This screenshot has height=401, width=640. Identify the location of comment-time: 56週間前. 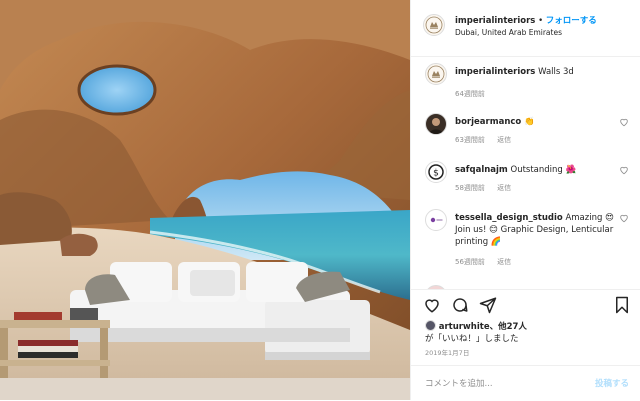
(470, 262).